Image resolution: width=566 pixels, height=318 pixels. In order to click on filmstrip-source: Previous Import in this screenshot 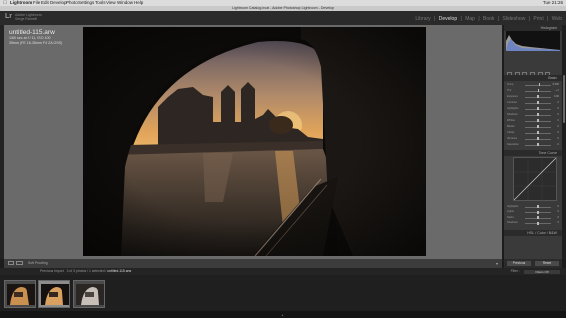, I will do `click(52, 271)`.